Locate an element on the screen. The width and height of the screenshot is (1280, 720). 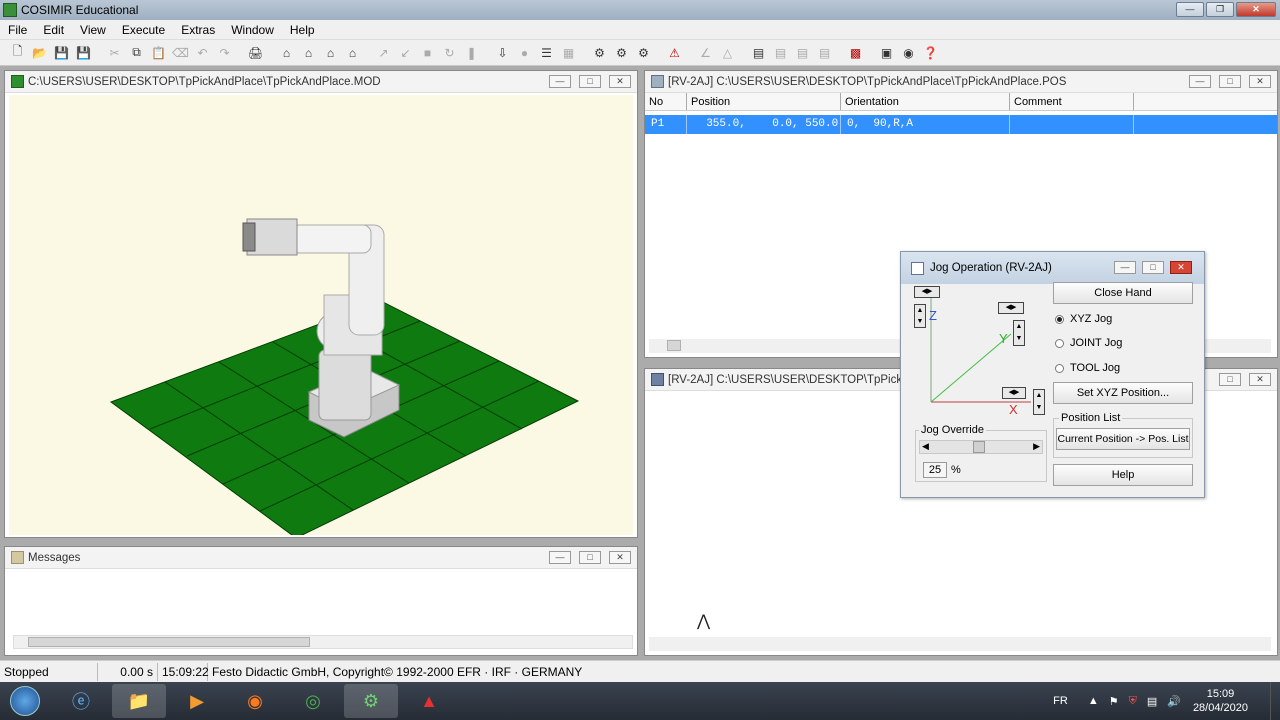
measure-icon: ∠ is located at coordinates (705, 52).